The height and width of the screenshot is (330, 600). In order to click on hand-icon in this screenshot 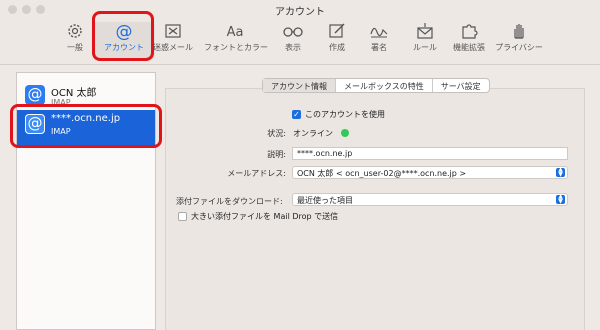, I will do `click(519, 31)`.